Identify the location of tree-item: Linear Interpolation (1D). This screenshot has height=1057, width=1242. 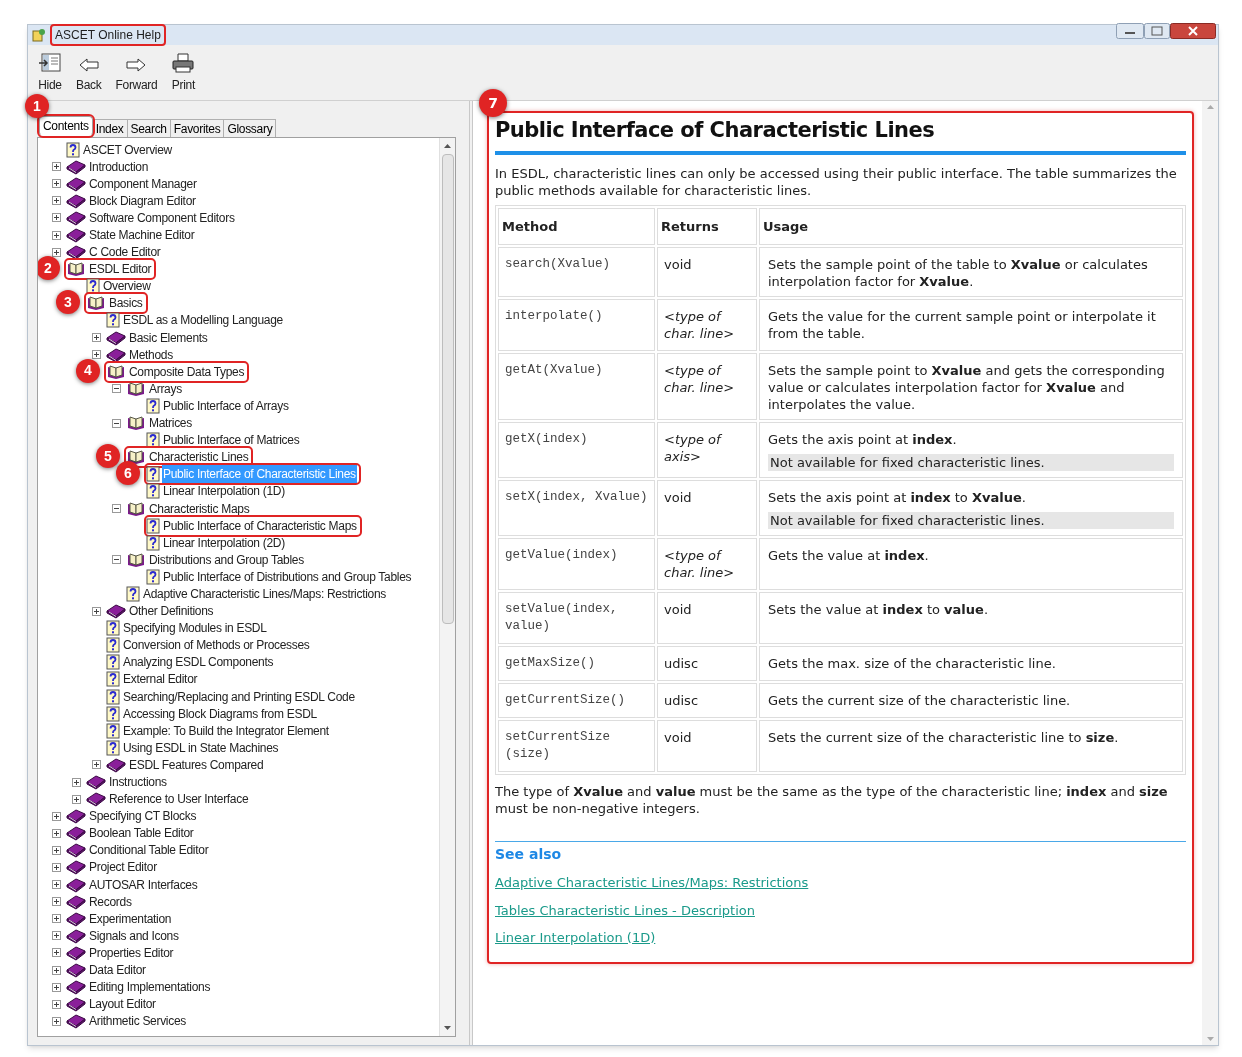
(224, 491).